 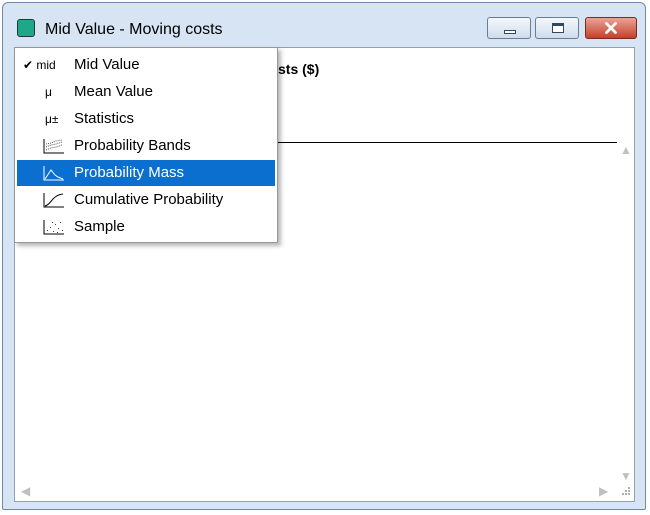 I want to click on menu-item-probability-bands: Probability Bands, so click(x=146, y=146).